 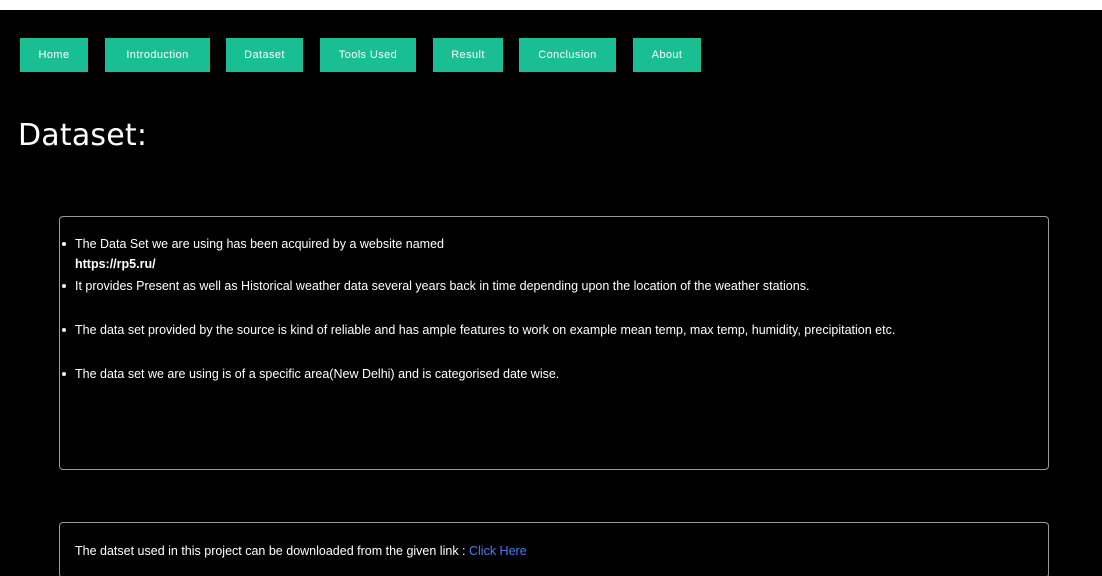 I want to click on nav-conclusion-button: Conclusion, so click(x=567, y=55).